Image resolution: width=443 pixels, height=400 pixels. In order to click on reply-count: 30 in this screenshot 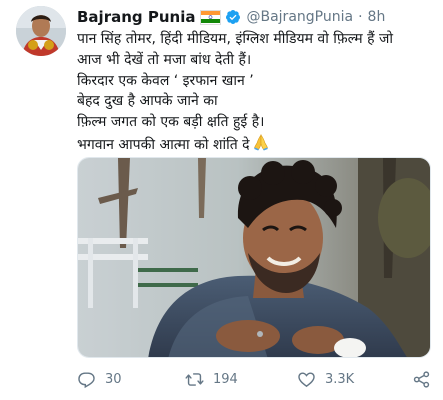, I will do `click(113, 379)`.